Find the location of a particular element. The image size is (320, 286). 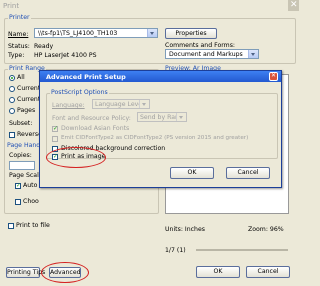

radio-pages-label: Pages is located at coordinates (26, 110).